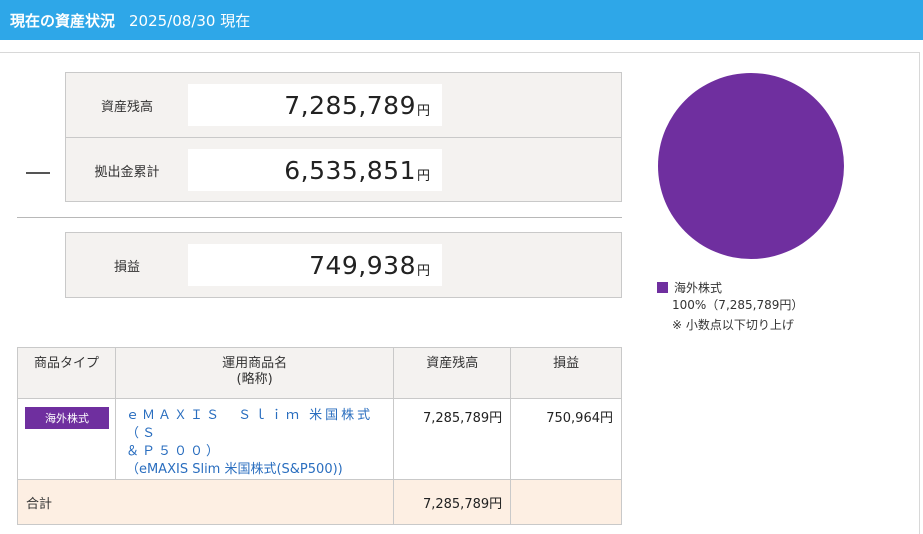 This screenshot has width=923, height=534. What do you see at coordinates (452, 439) in the screenshot?
I see `cell-balance: 7,285,789円` at bounding box center [452, 439].